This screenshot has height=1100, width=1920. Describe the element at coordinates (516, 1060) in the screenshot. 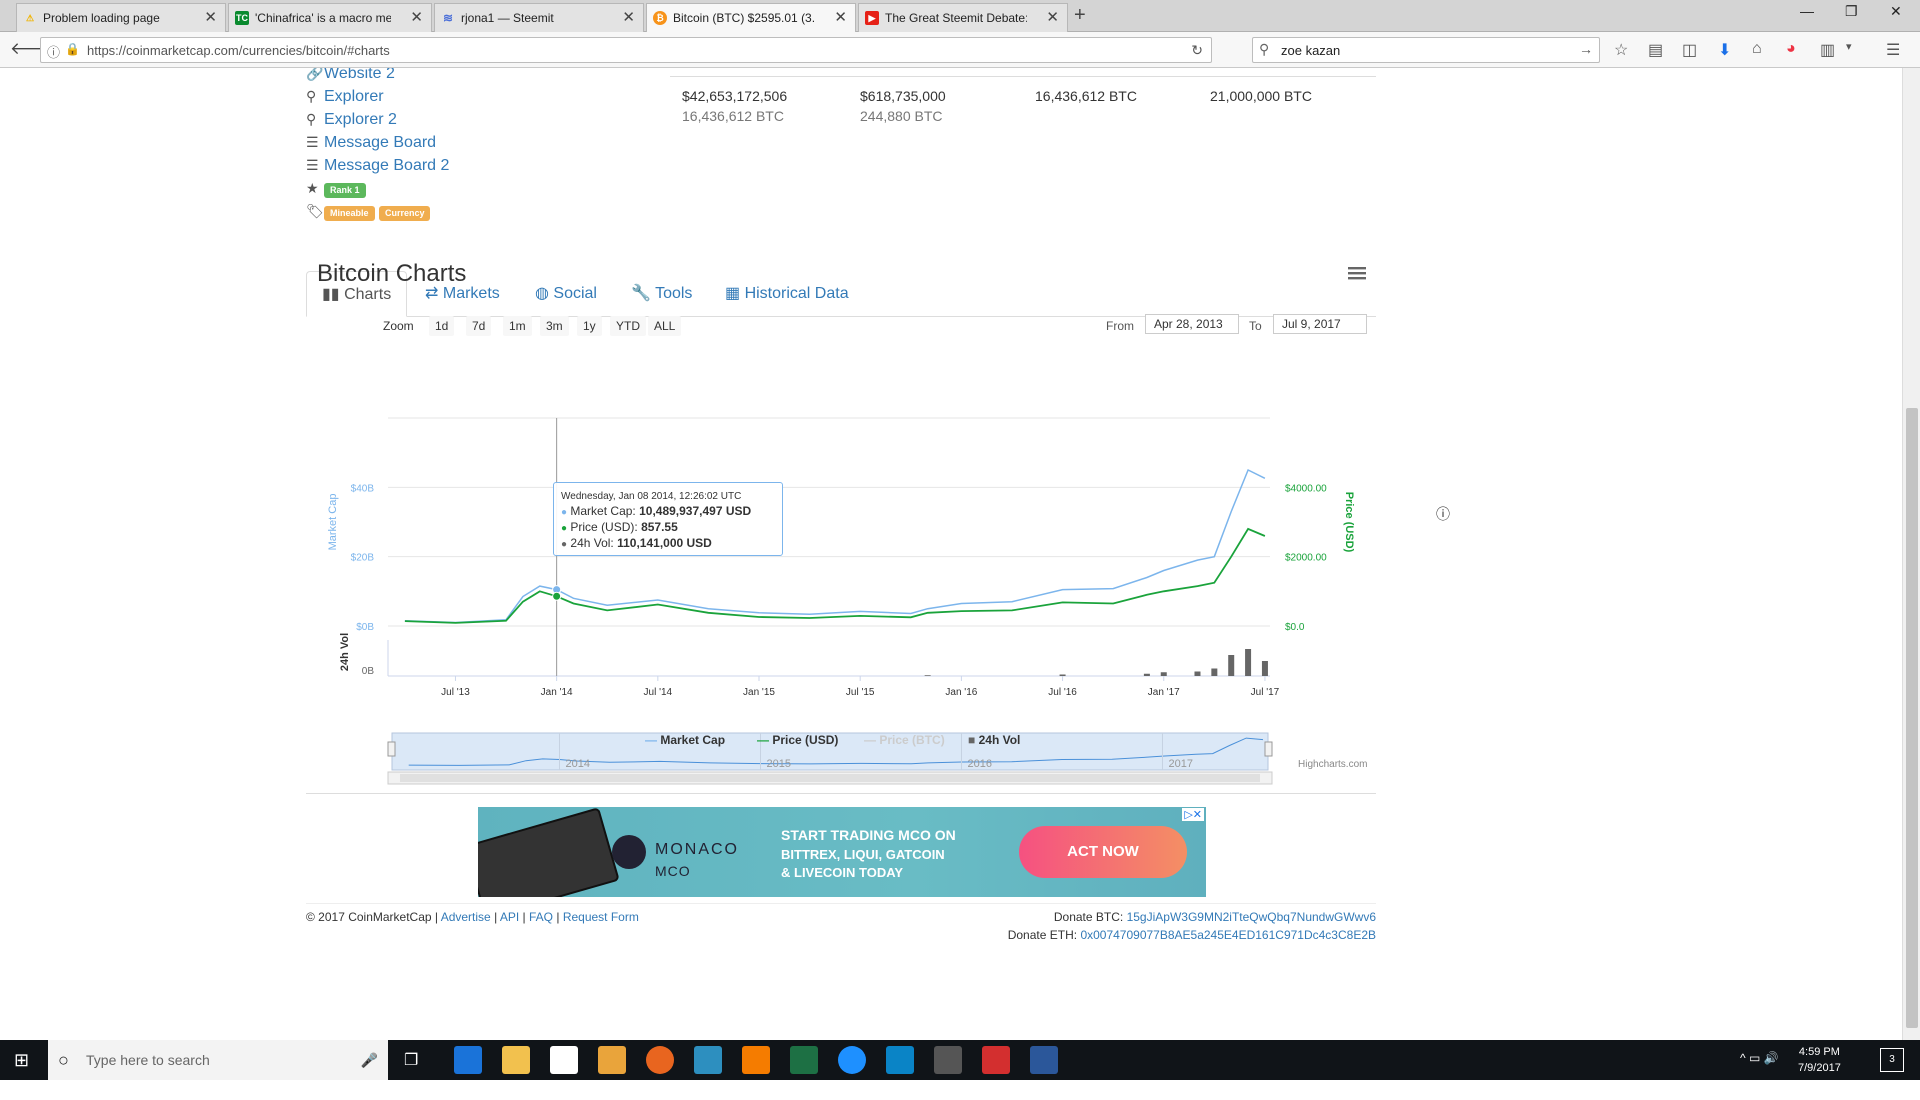

I see `file-explorer-icon` at that location.